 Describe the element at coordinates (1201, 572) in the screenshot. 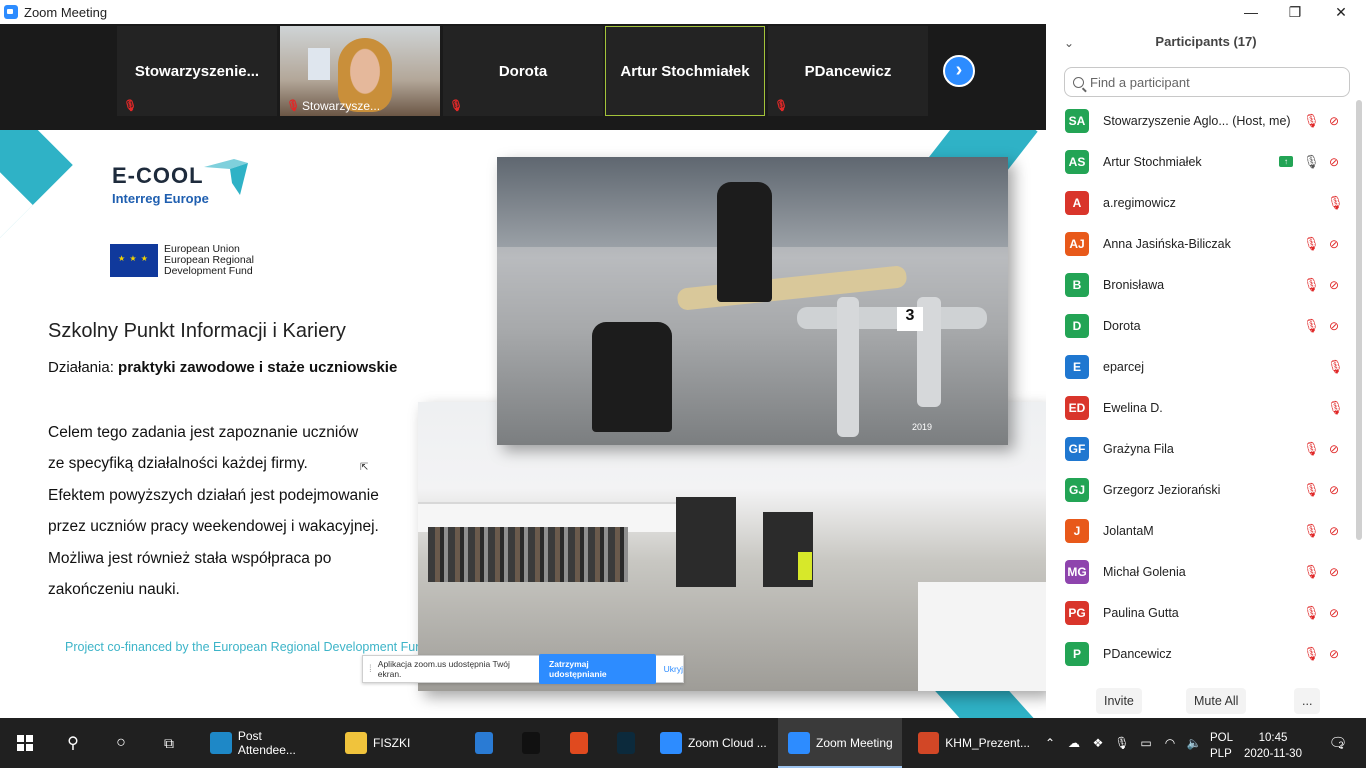

I see `participant-row: MG Michał Golenia 🎙 ⊘` at that location.